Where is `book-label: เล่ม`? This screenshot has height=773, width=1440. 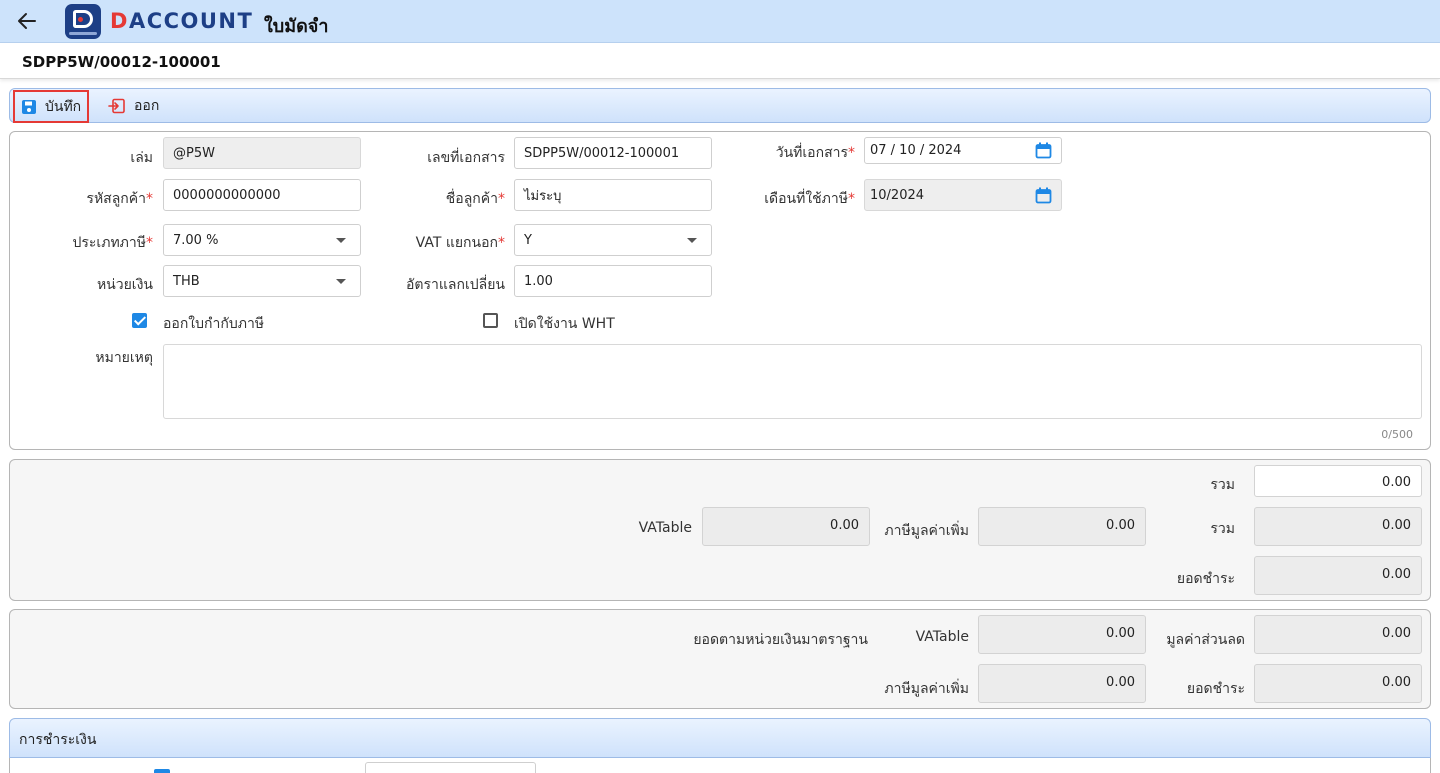 book-label: เล่ม is located at coordinates (141, 158).